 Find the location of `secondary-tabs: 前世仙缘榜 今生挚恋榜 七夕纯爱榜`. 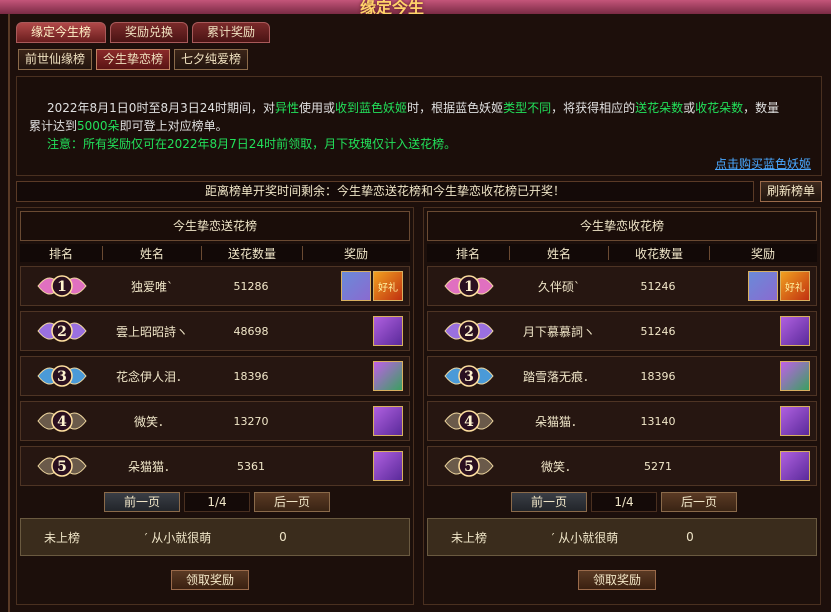

secondary-tabs: 前世仙缘榜 今生挚恋榜 七夕纯爱榜 is located at coordinates (133, 59).